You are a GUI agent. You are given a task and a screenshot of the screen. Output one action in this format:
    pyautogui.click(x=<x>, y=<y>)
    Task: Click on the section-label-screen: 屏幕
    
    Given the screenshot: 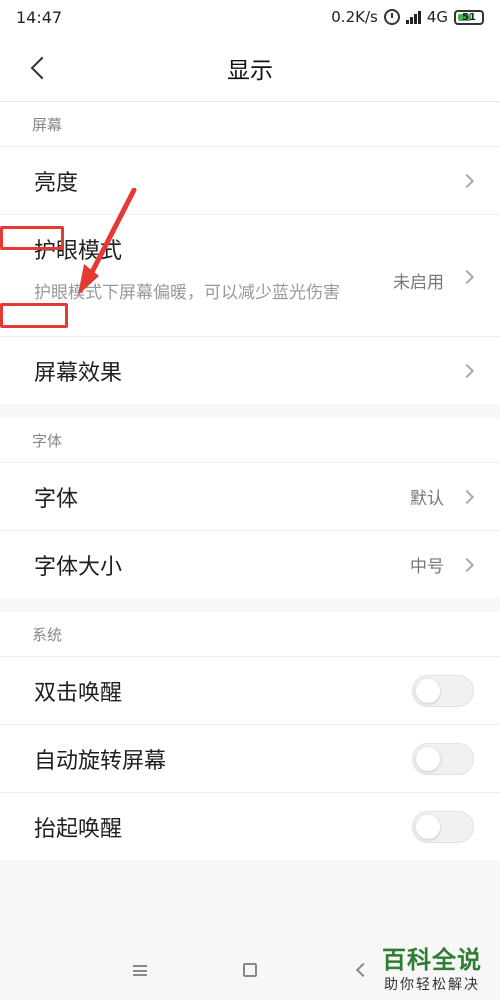 What is the action you would take?
    pyautogui.click(x=47, y=124)
    